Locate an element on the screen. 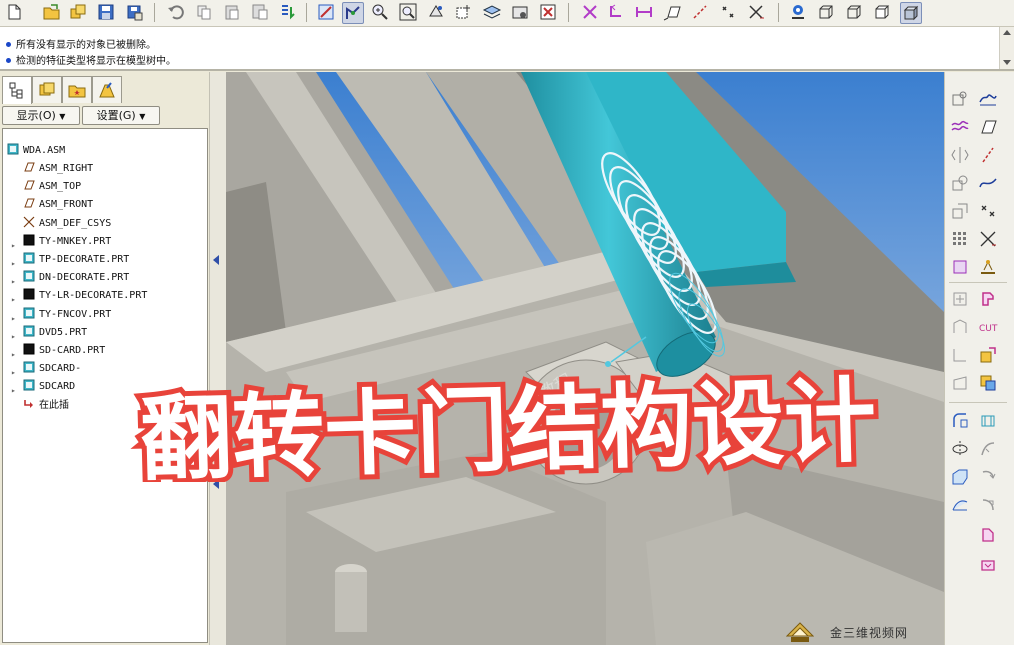 Image resolution: width=1014 pixels, height=645 pixels. datum-point-tool-icon is located at coordinates (988, 211).